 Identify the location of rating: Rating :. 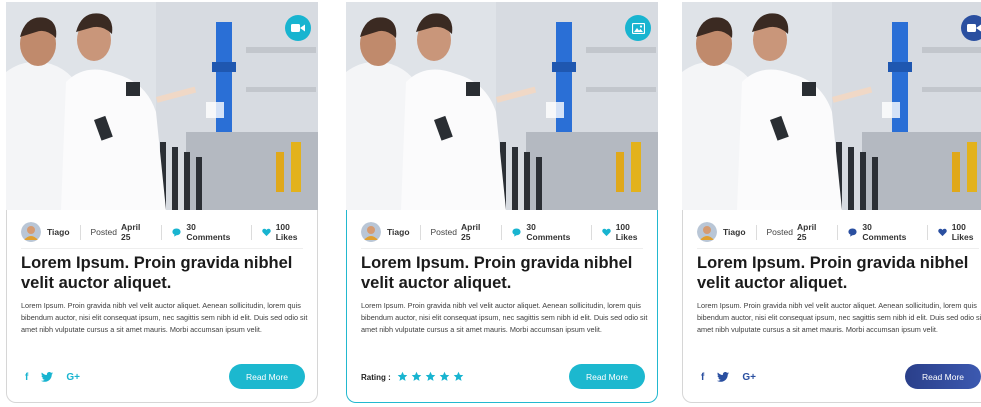
(414, 377).